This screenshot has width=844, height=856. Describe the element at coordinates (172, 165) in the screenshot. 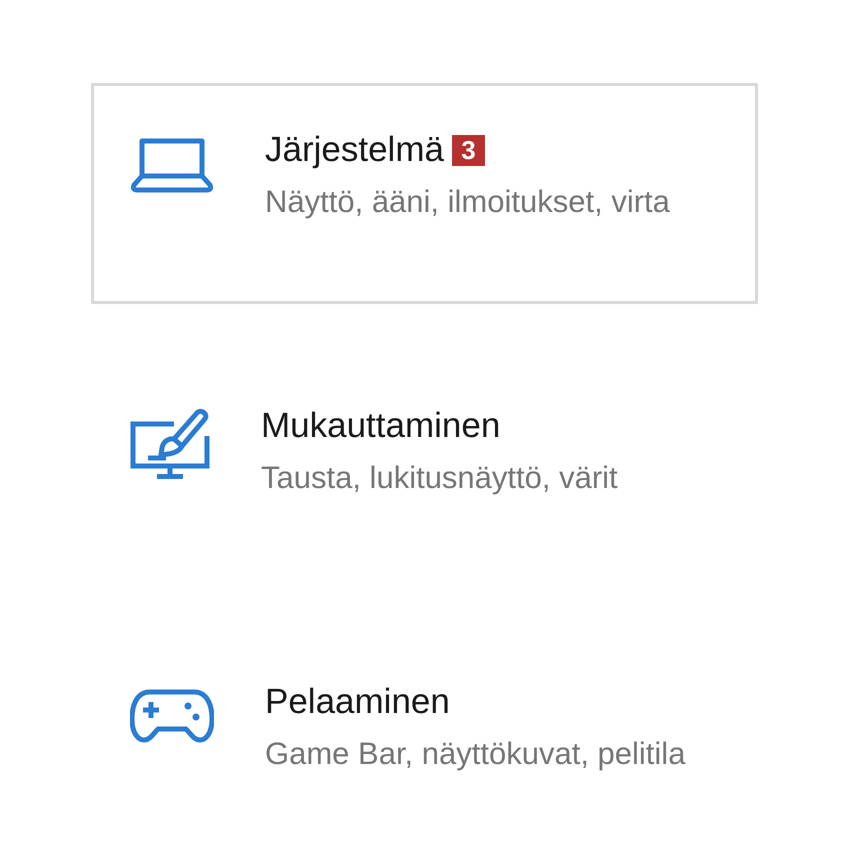

I see `laptop-icon` at that location.